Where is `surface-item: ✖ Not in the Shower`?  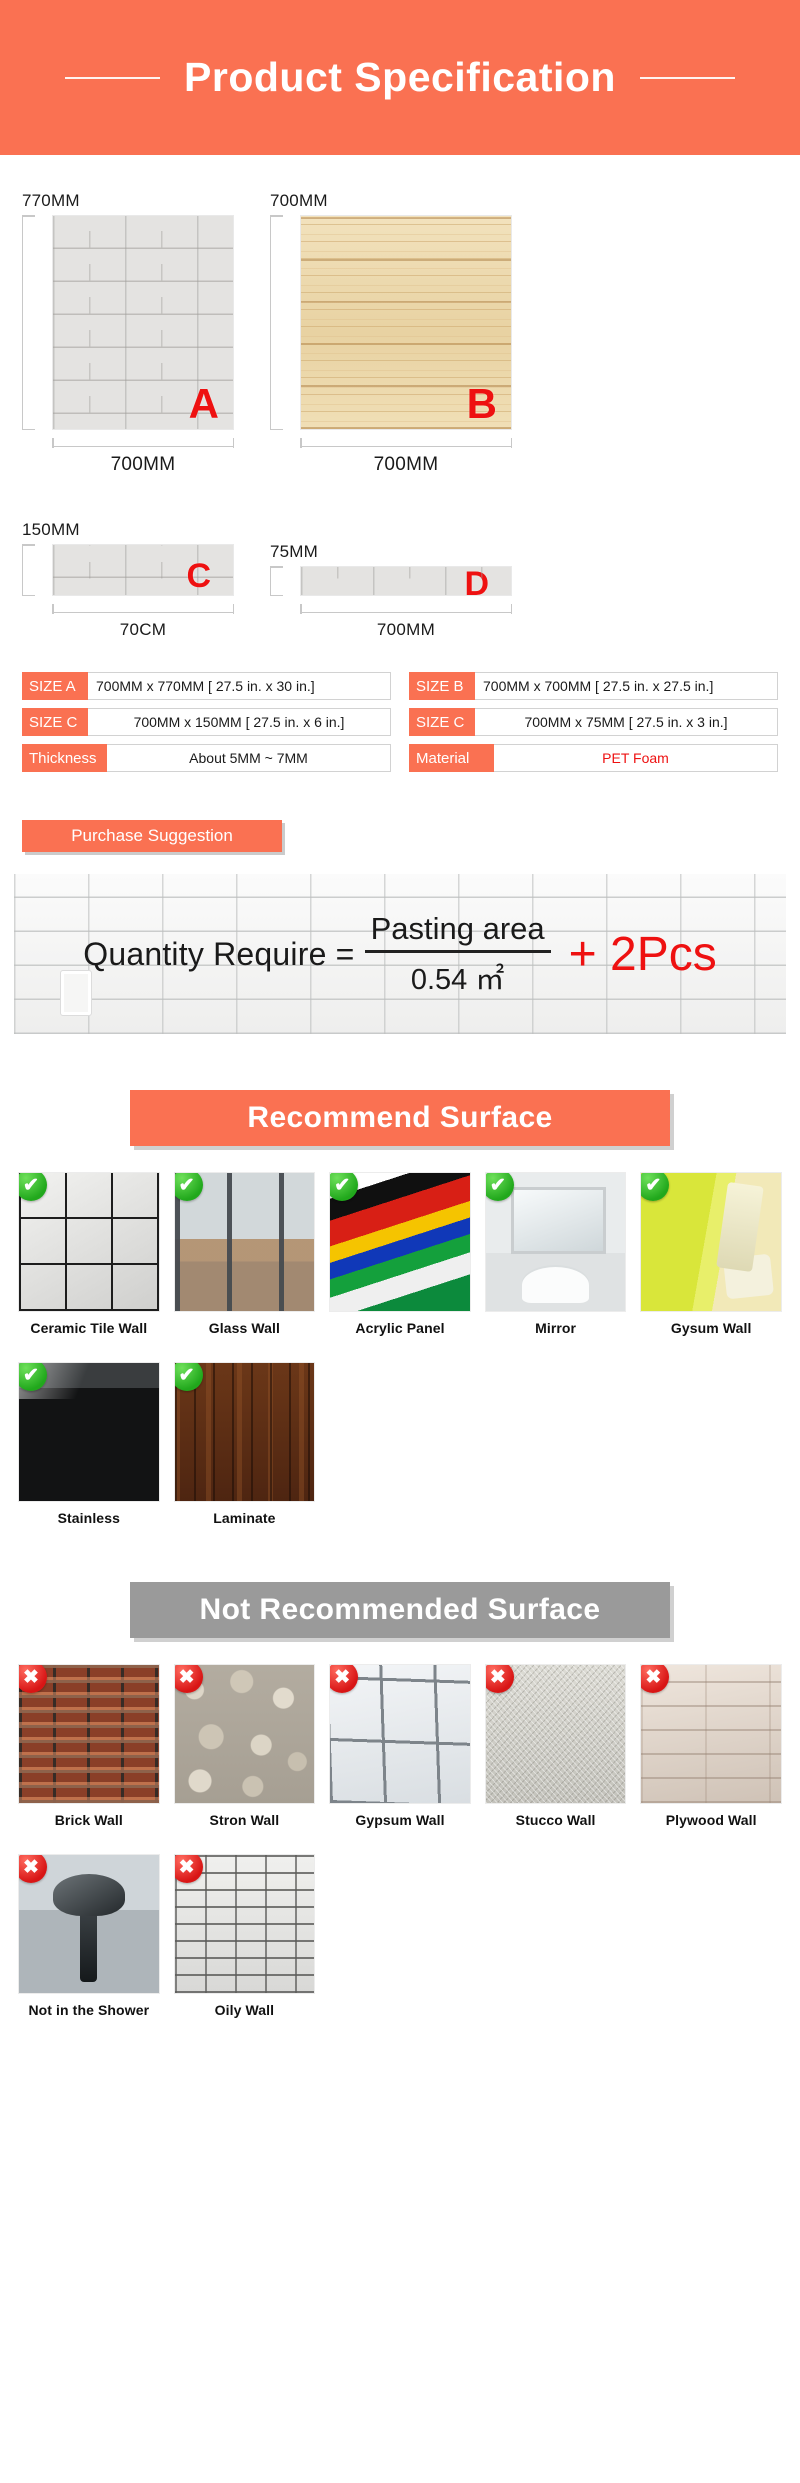
surface-item: ✖ Not in the Shower is located at coordinates (89, 1936).